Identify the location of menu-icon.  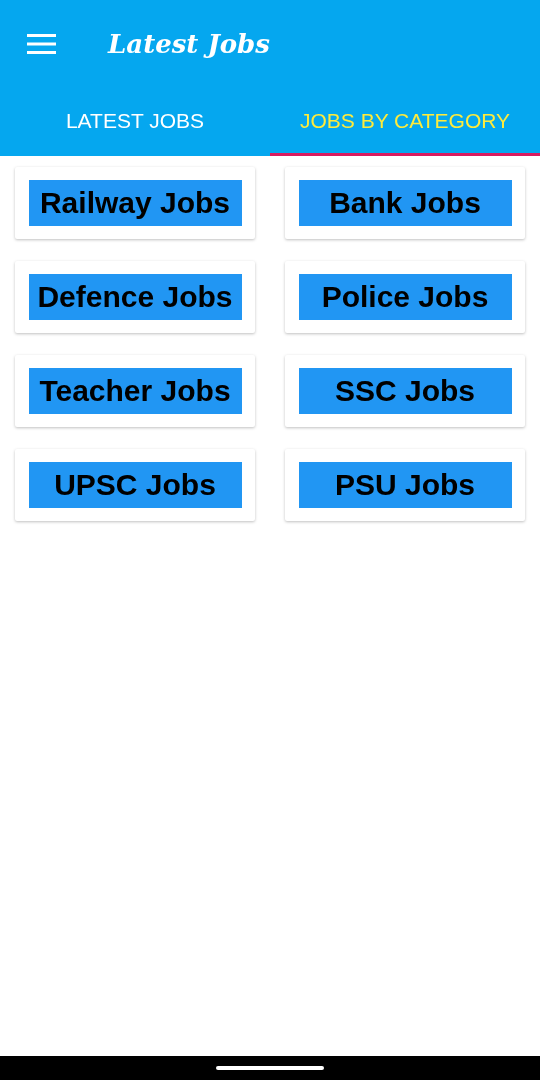
(41, 44).